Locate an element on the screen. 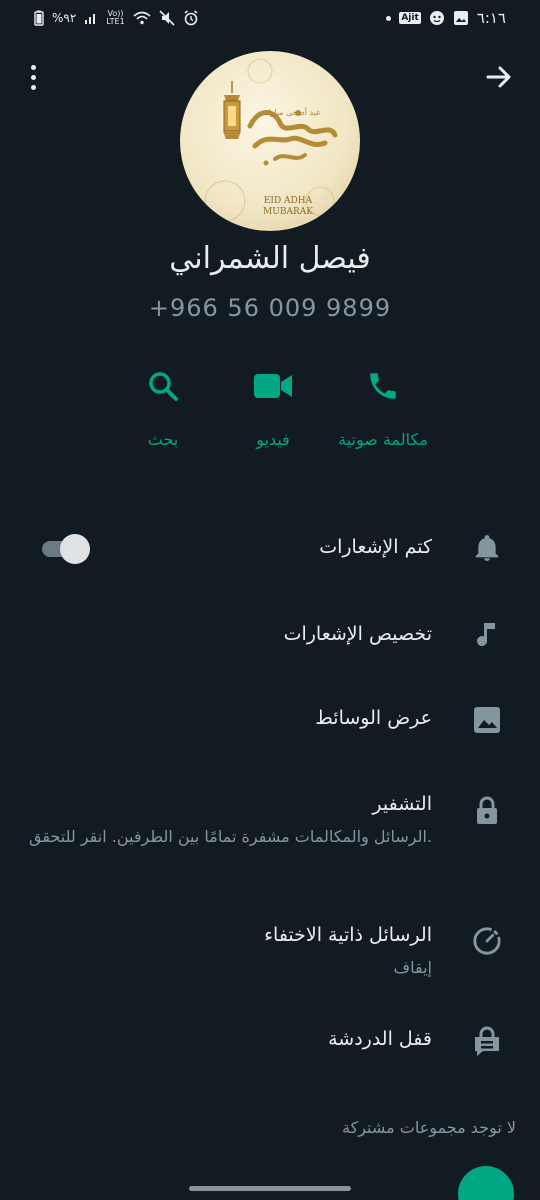 The image size is (540, 1200). chat-lock-row: قفل الدردشة is located at coordinates (270, 1041).